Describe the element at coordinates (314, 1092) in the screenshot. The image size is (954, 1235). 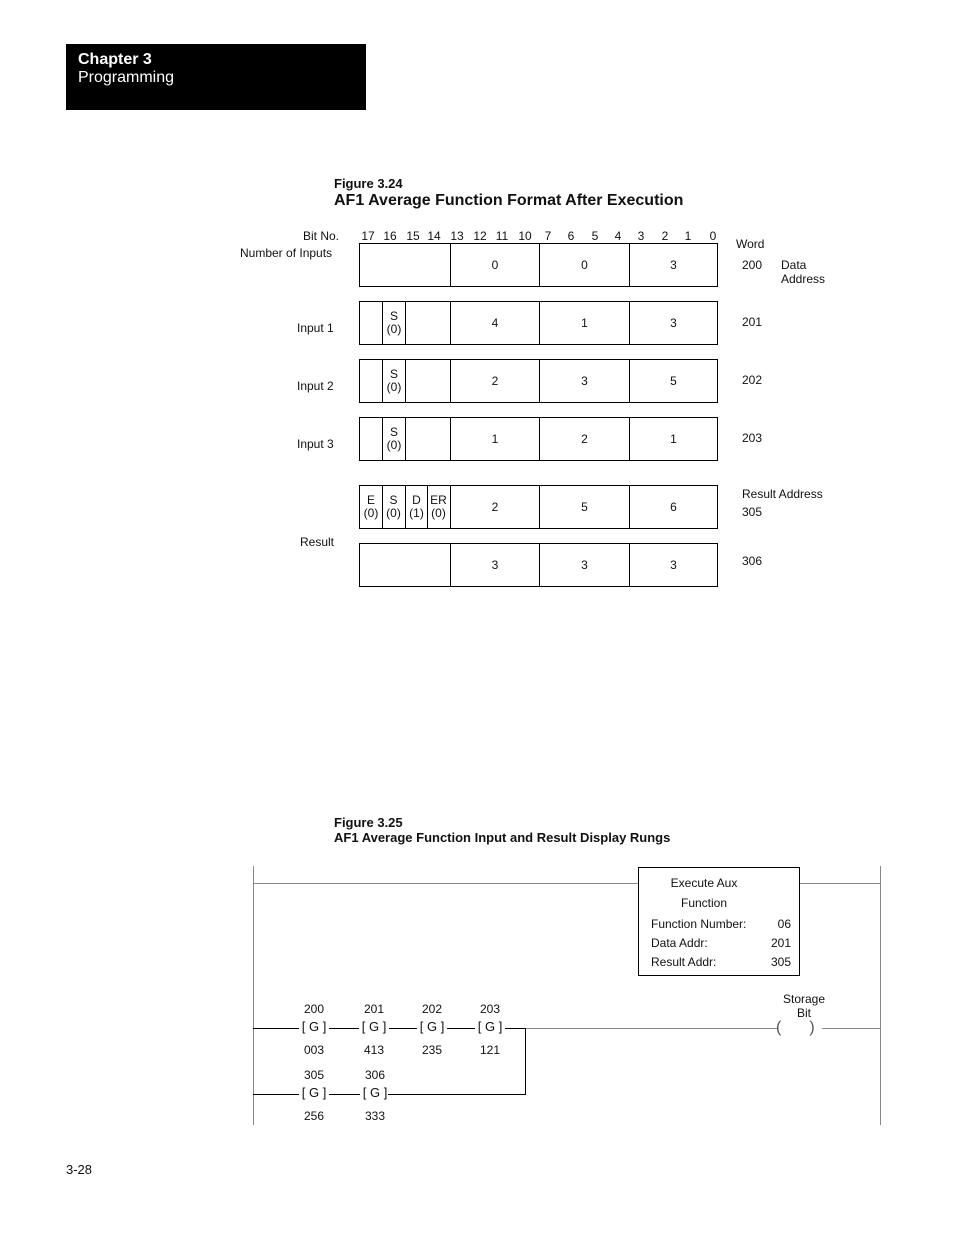
I see `examine-contact-305: [ G ]` at that location.